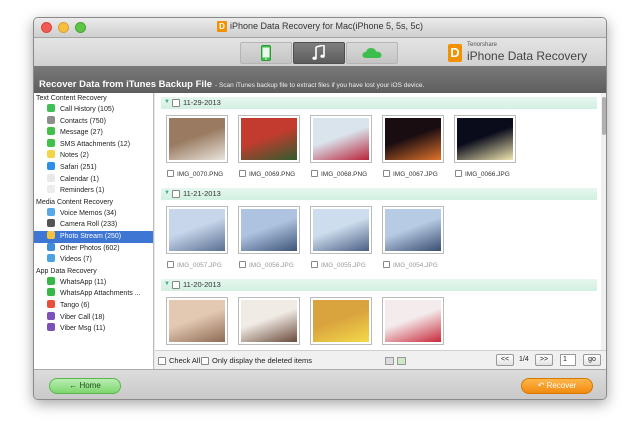  Describe the element at coordinates (90, 248) in the screenshot. I see `sidebar-item-label: Other Photos (602)` at that location.